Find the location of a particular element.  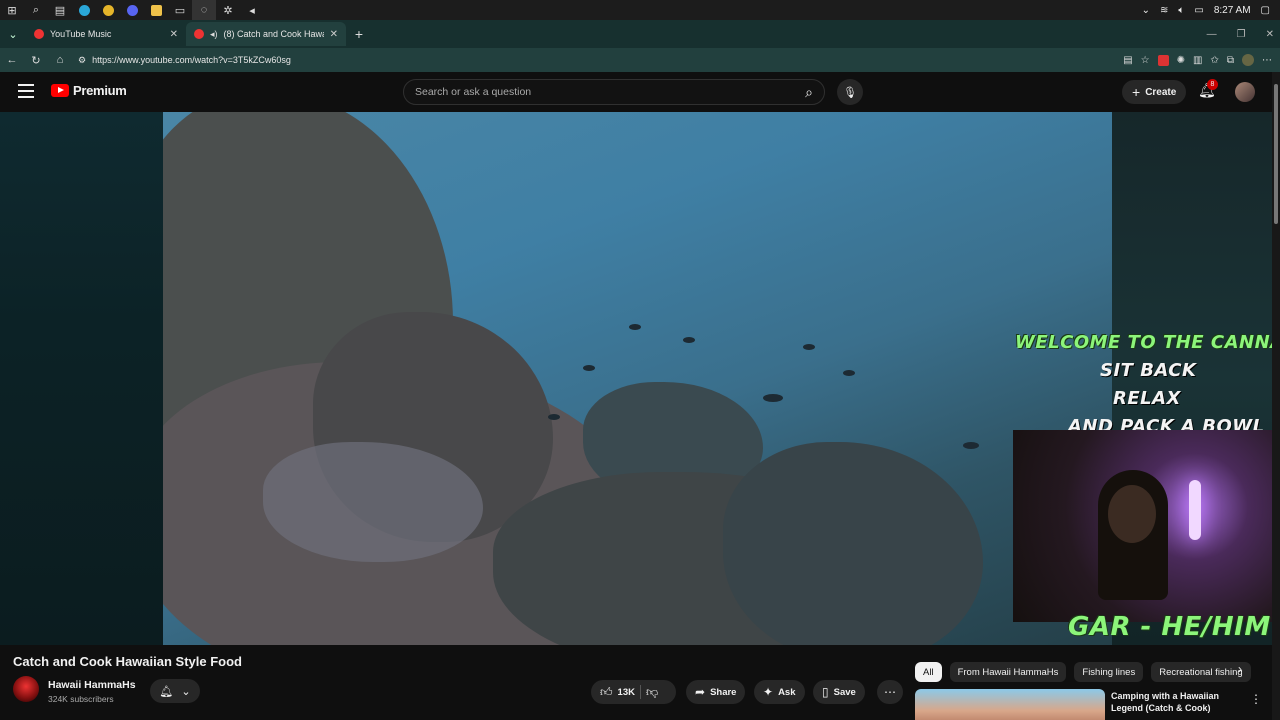

account-avatar is located at coordinates (1245, 92).